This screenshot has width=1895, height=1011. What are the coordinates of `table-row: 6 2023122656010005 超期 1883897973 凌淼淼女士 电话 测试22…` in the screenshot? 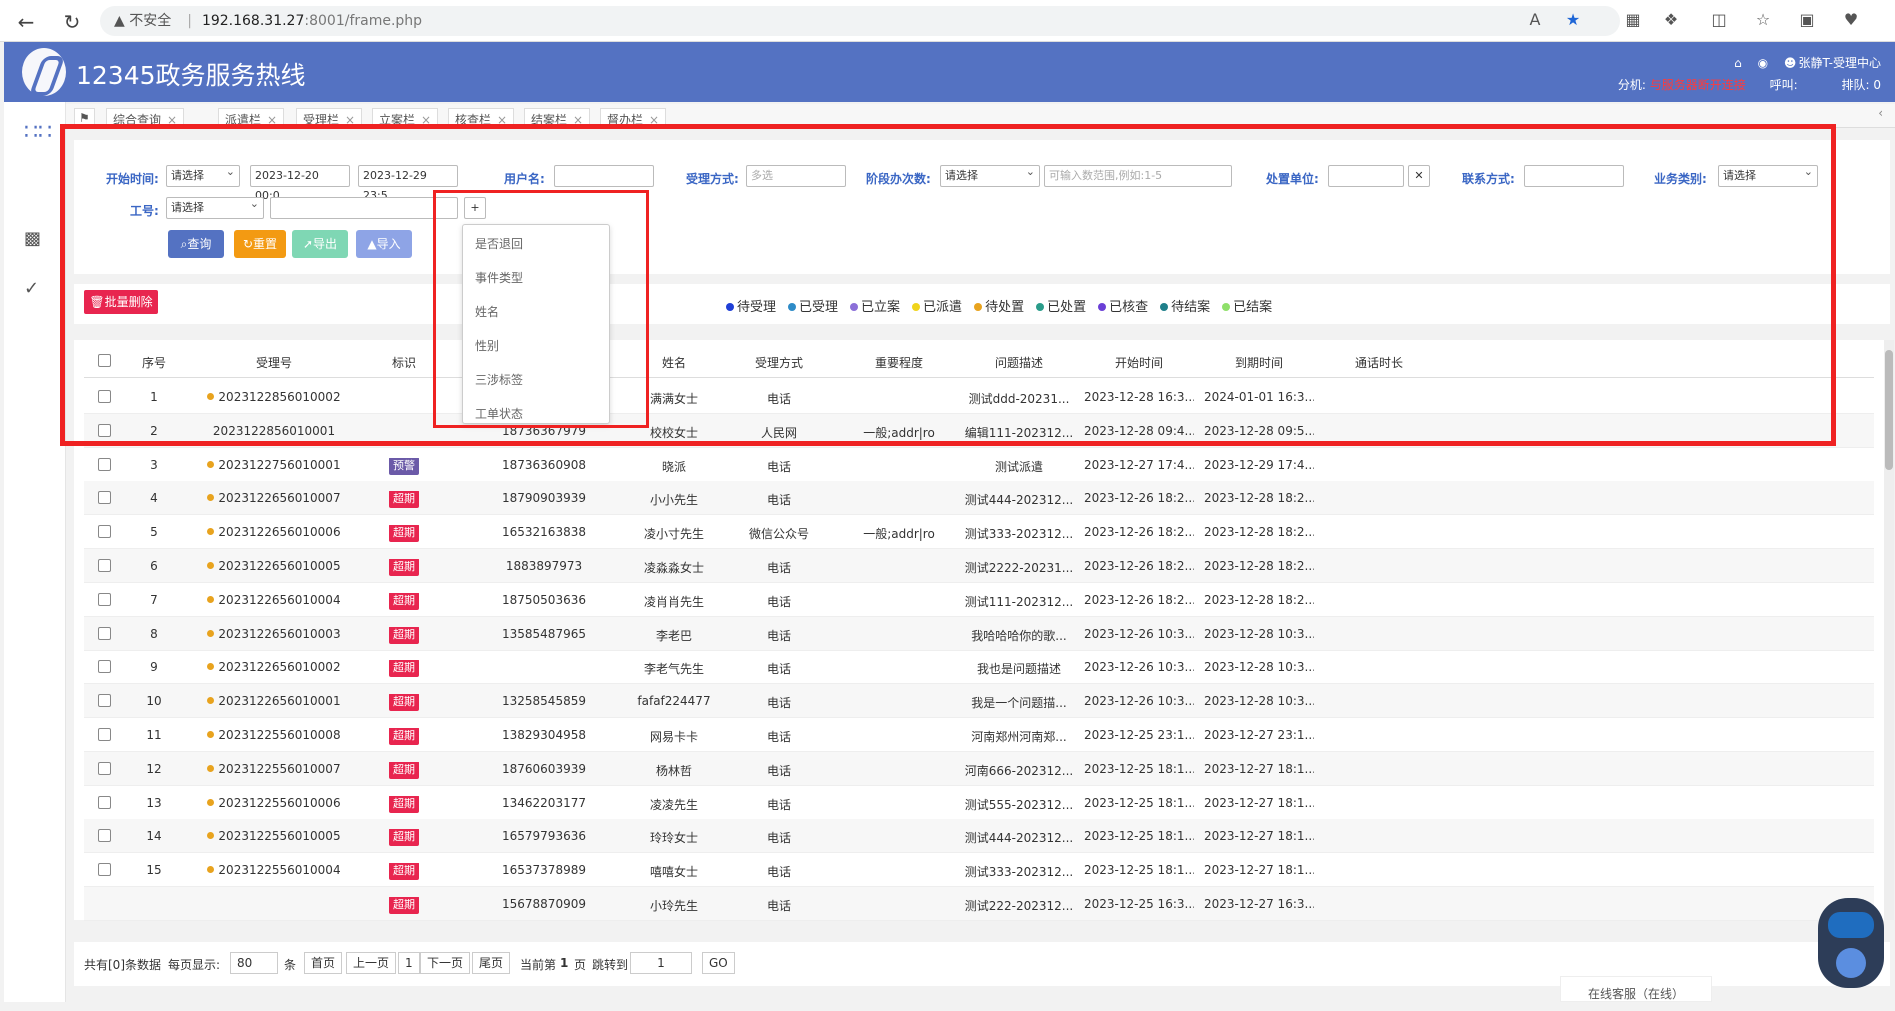 It's located at (979, 566).